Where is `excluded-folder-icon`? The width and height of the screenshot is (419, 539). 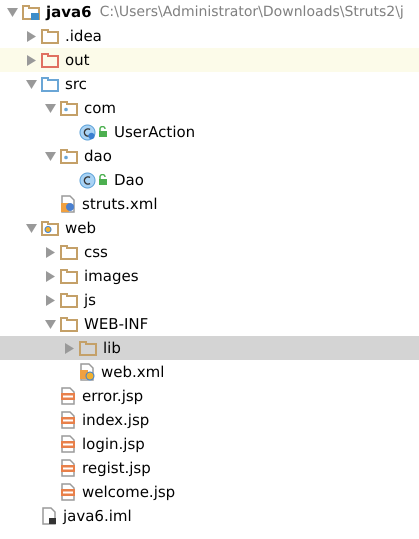
excluded-folder-icon is located at coordinates (50, 60).